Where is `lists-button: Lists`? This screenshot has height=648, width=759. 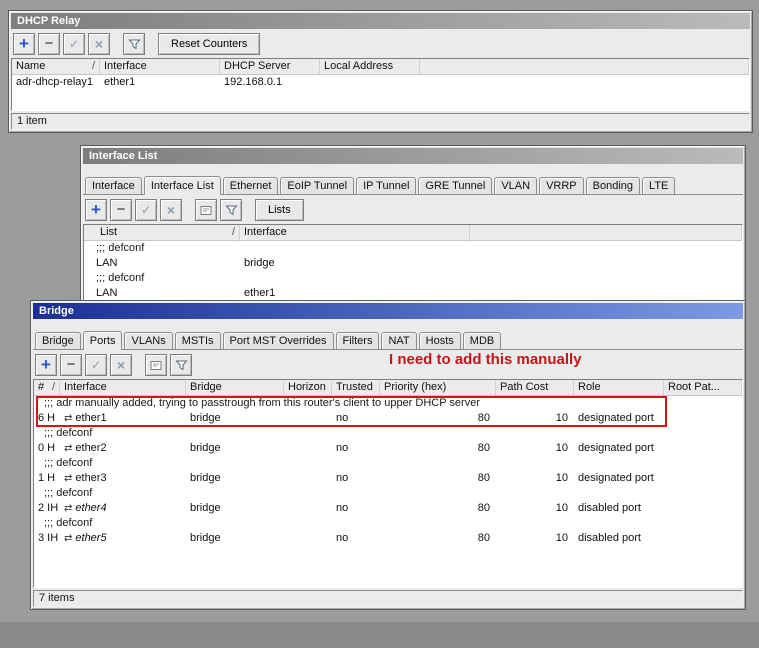
lists-button: Lists is located at coordinates (279, 210).